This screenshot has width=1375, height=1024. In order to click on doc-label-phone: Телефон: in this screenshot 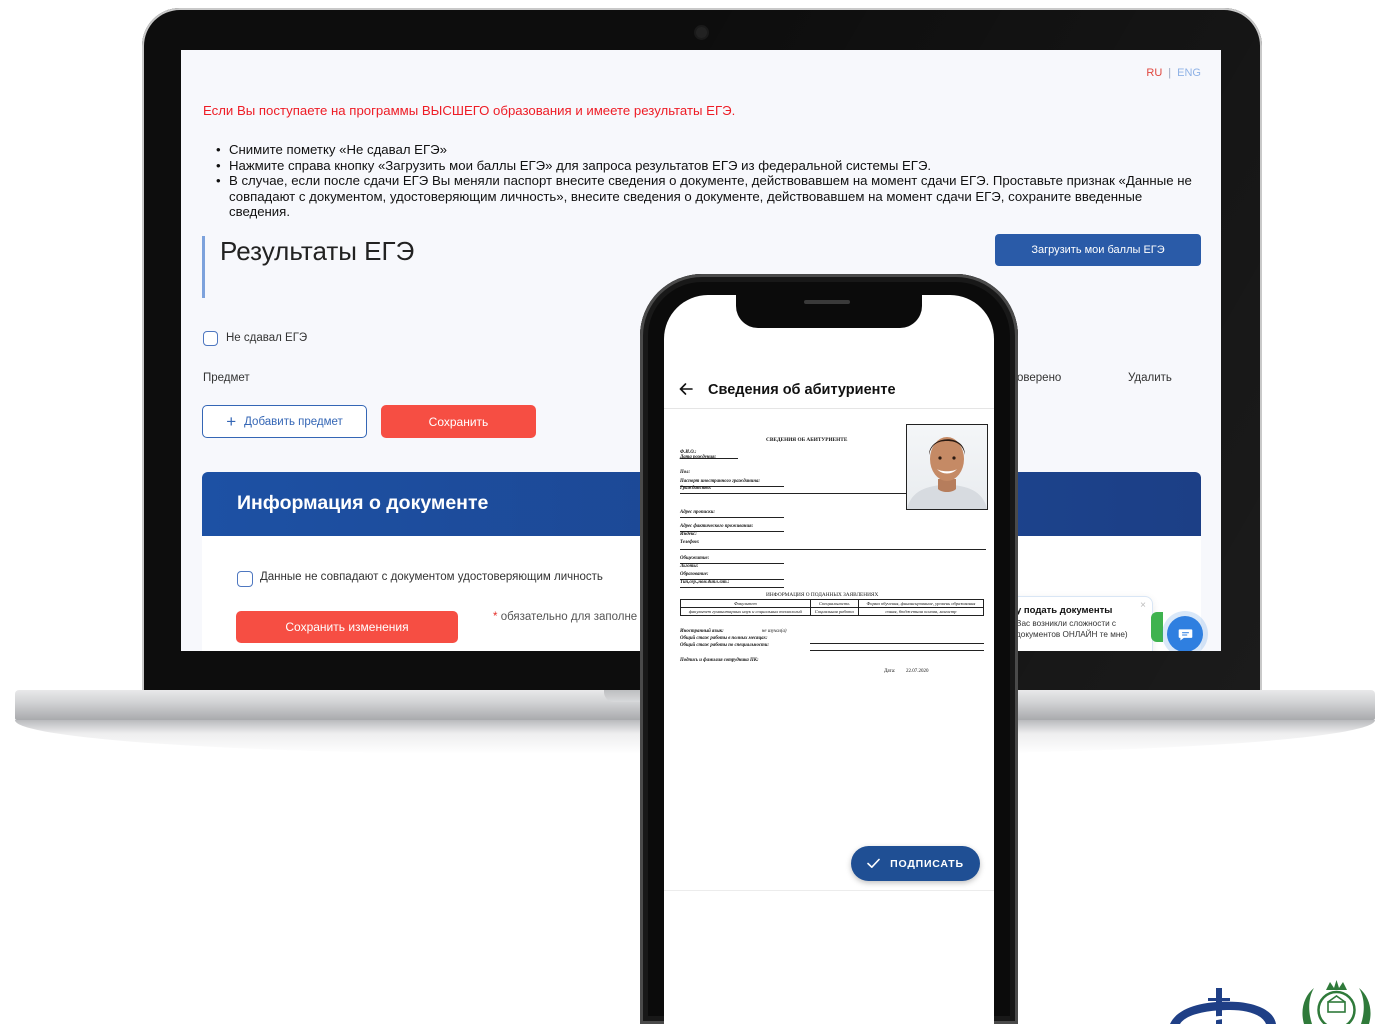, I will do `click(690, 542)`.